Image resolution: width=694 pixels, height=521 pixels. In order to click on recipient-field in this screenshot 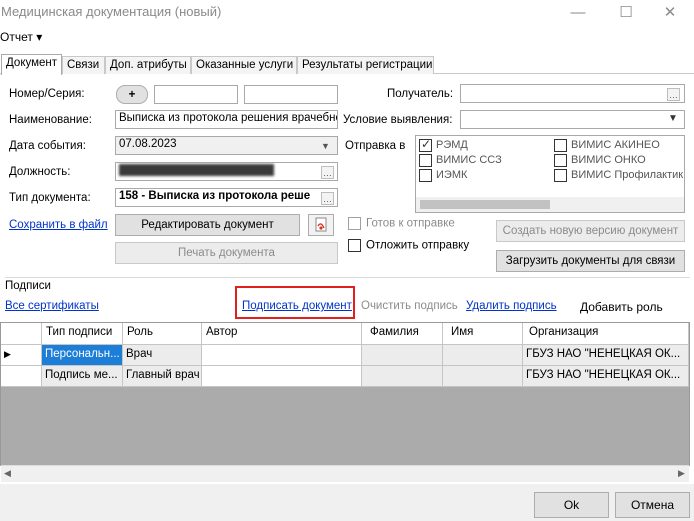, I will do `click(572, 93)`.